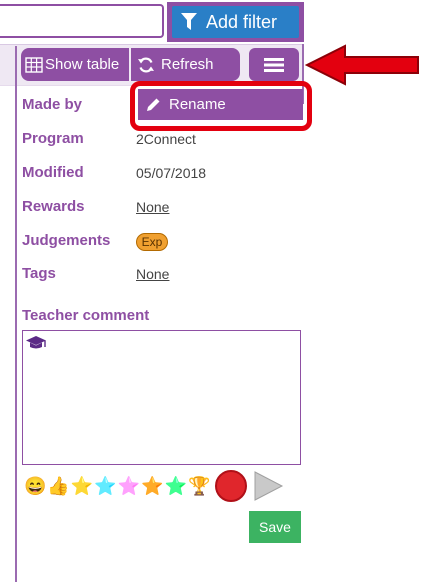 This screenshot has height=582, width=434. I want to click on show-table-button: Show table, so click(75, 64).